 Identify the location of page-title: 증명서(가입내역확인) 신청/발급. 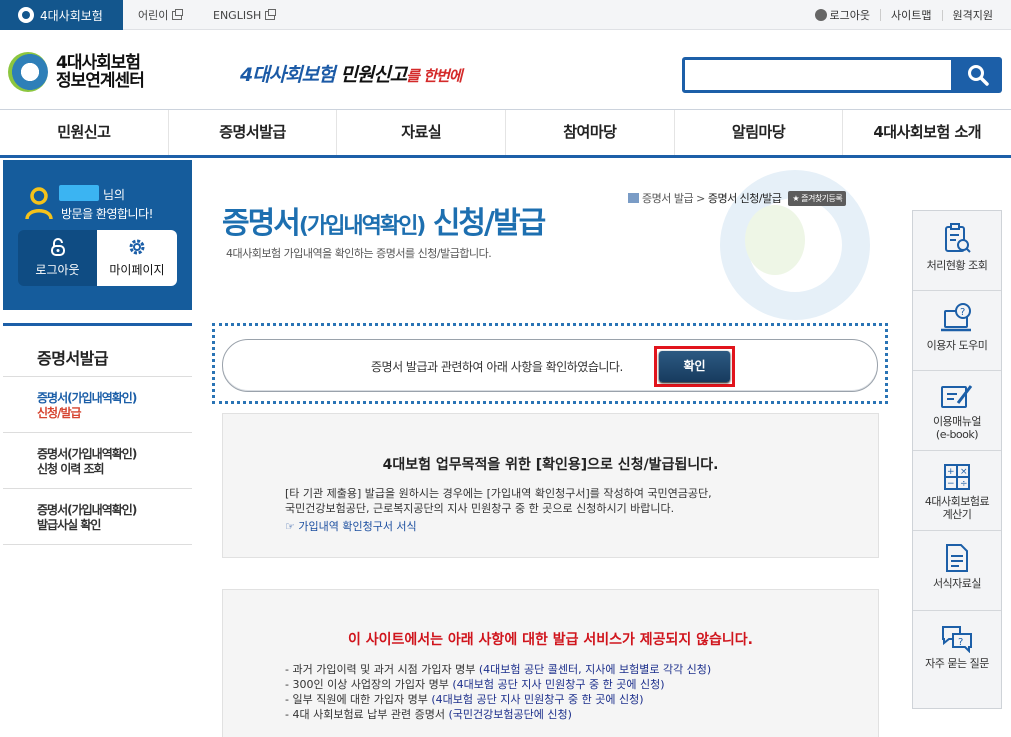
(384, 220).